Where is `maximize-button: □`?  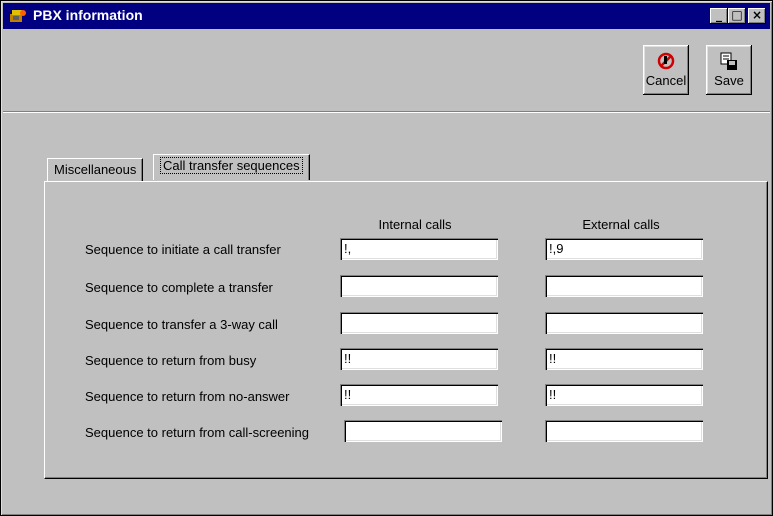 maximize-button: □ is located at coordinates (737, 16).